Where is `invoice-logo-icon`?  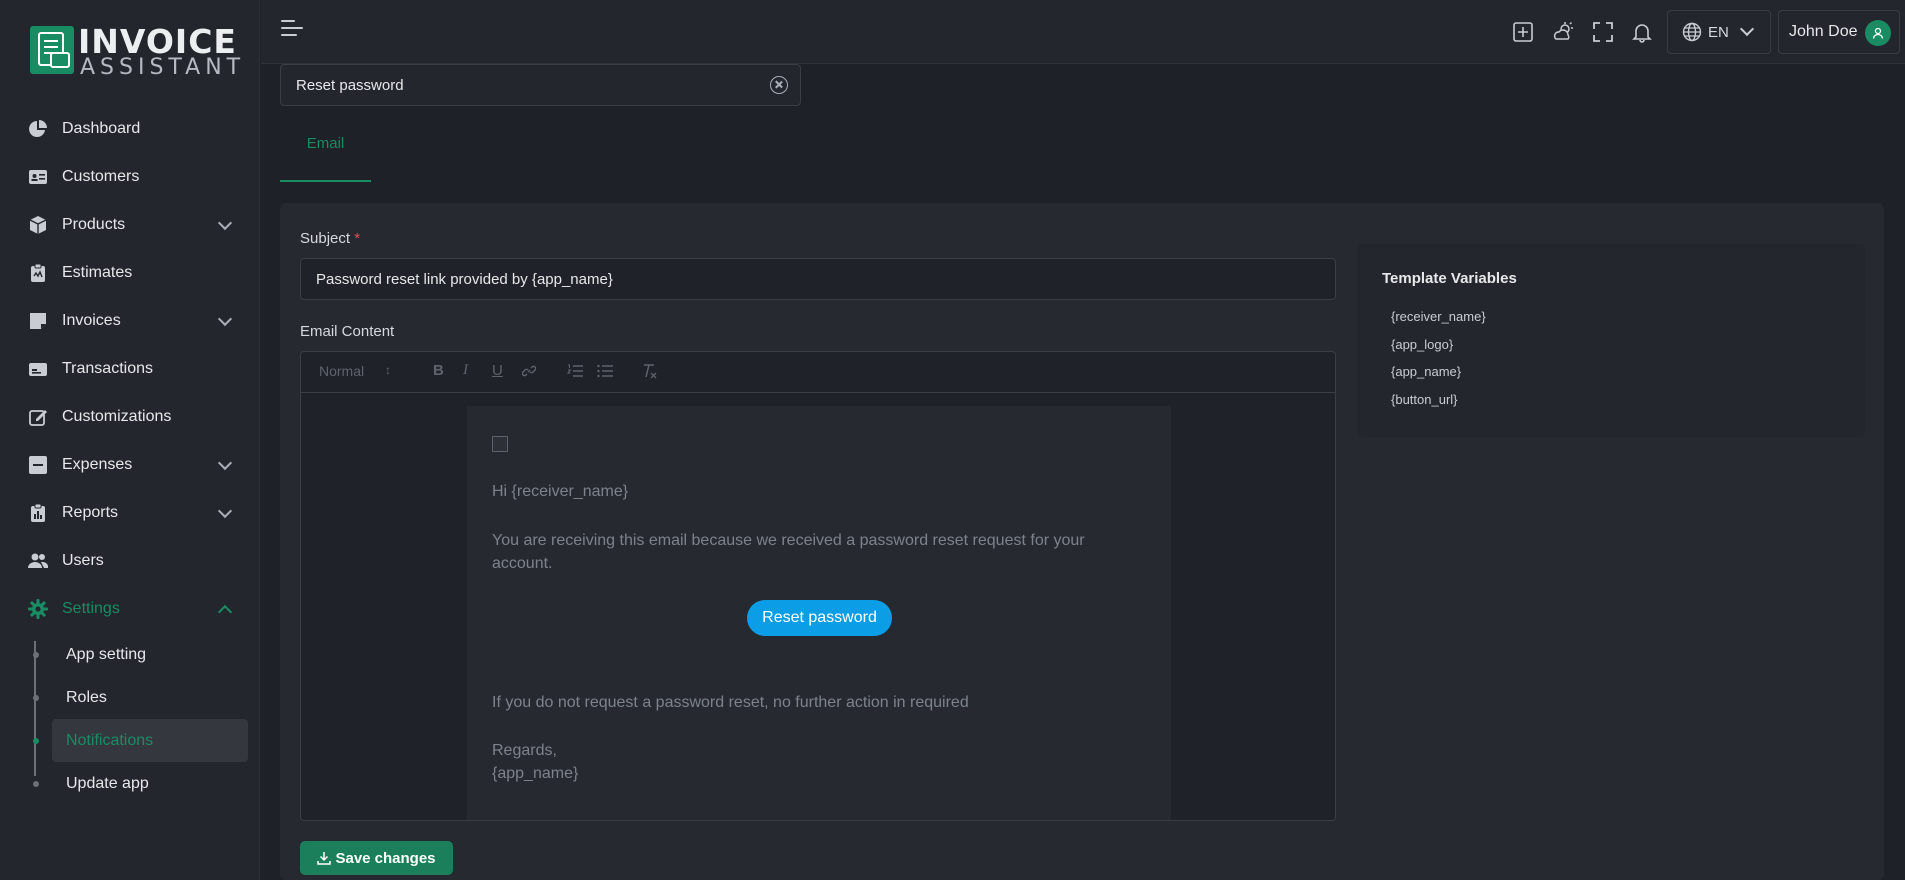 invoice-logo-icon is located at coordinates (52, 50).